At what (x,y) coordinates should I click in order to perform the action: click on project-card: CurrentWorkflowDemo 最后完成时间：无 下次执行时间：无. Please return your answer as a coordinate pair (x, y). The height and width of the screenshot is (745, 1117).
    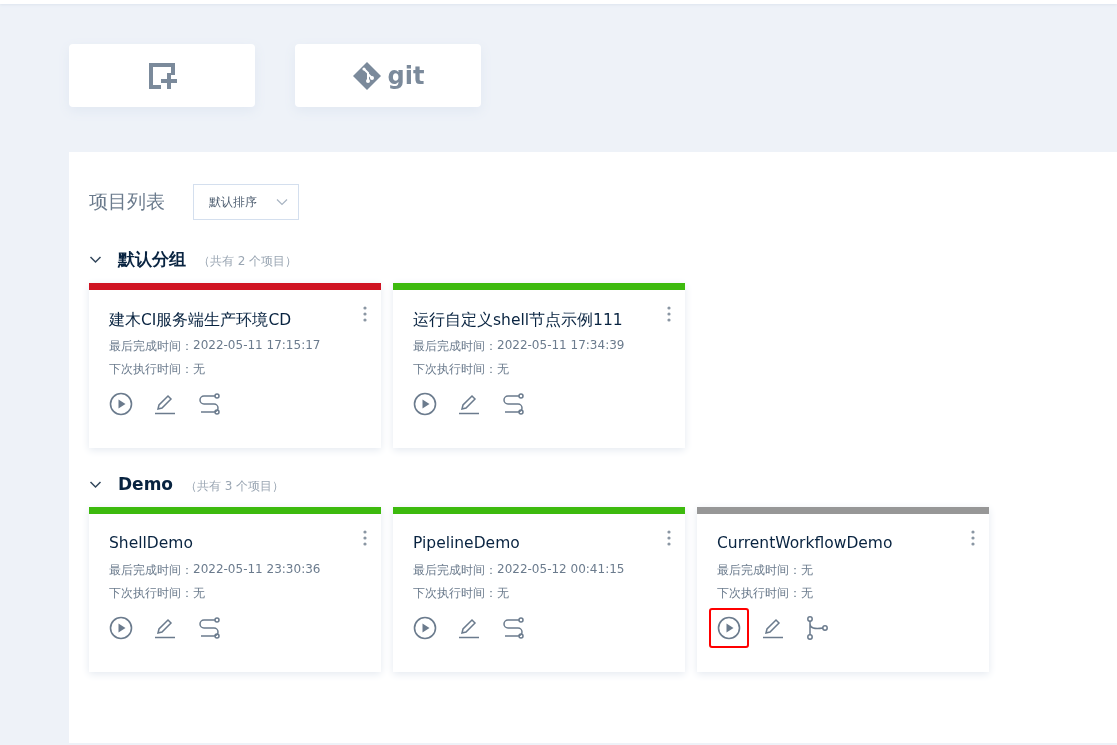
    Looking at the image, I should click on (843, 589).